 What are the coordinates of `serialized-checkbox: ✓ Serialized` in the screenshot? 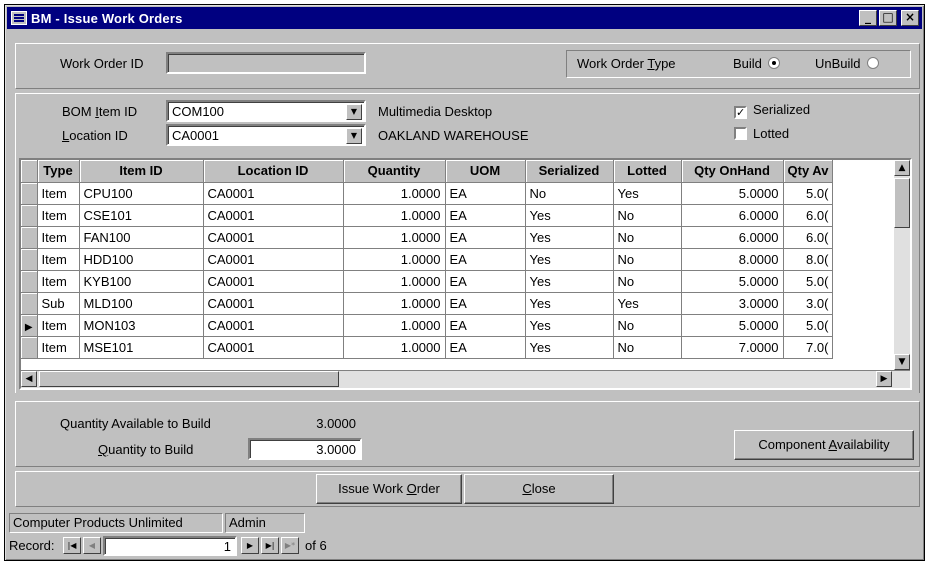 It's located at (772, 110).